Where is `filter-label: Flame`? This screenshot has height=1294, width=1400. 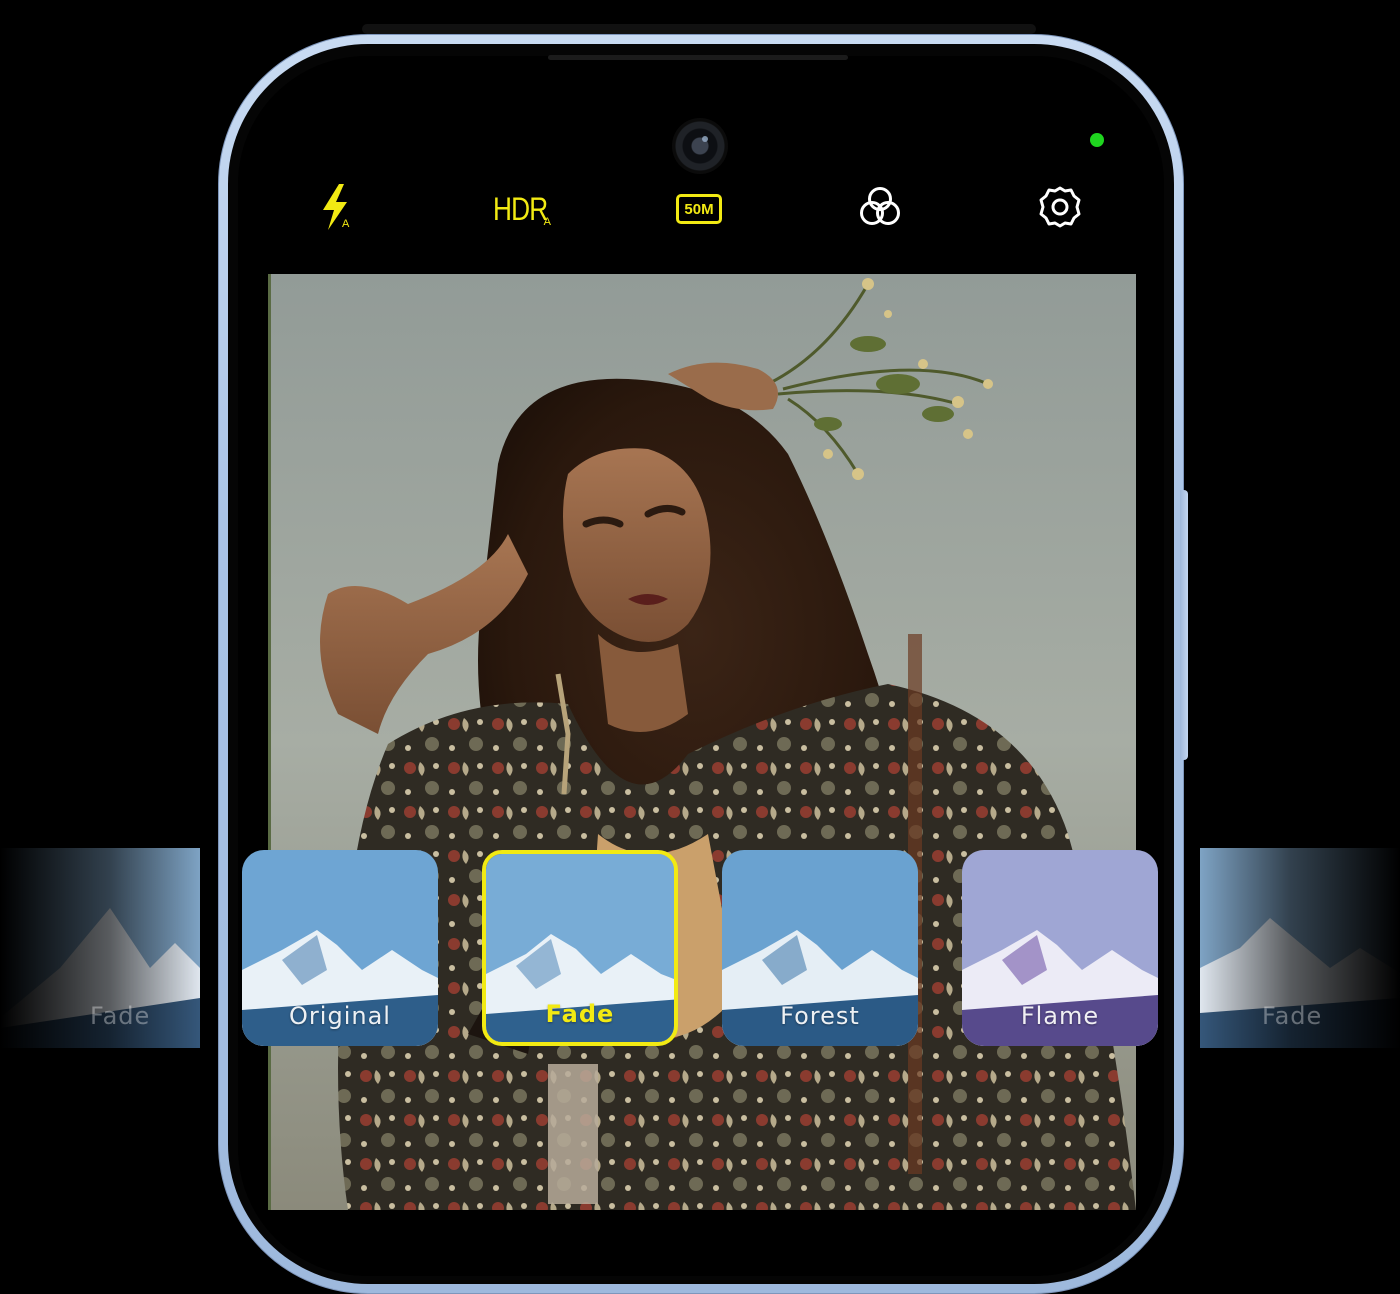 filter-label: Flame is located at coordinates (1060, 1016).